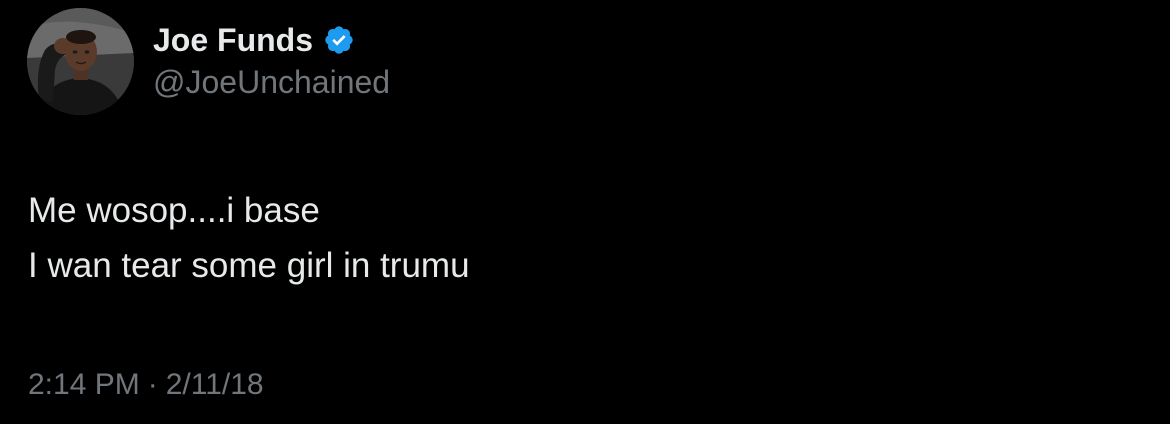  I want to click on avatar, so click(80, 61).